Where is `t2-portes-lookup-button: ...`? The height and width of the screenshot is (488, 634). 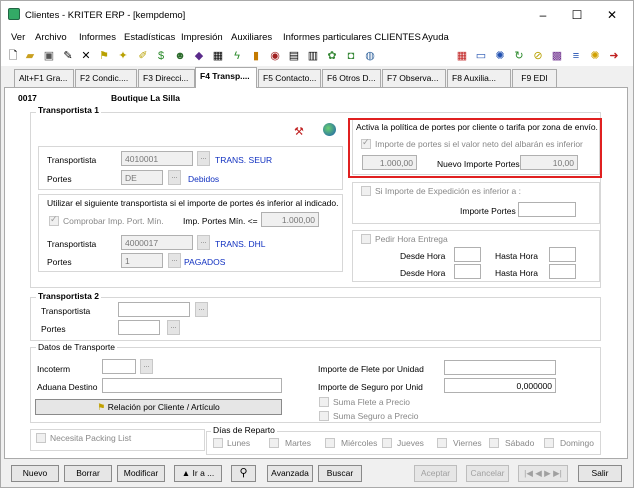 t2-portes-lookup-button: ... is located at coordinates (173, 327).